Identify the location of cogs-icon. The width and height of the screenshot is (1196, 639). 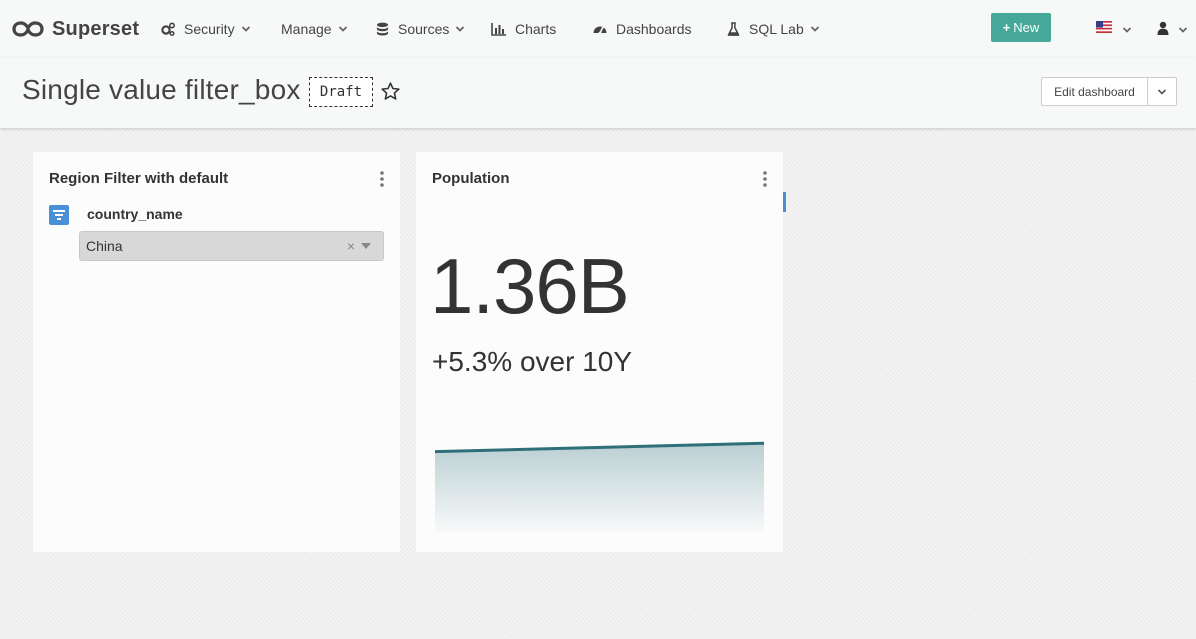
(168, 29).